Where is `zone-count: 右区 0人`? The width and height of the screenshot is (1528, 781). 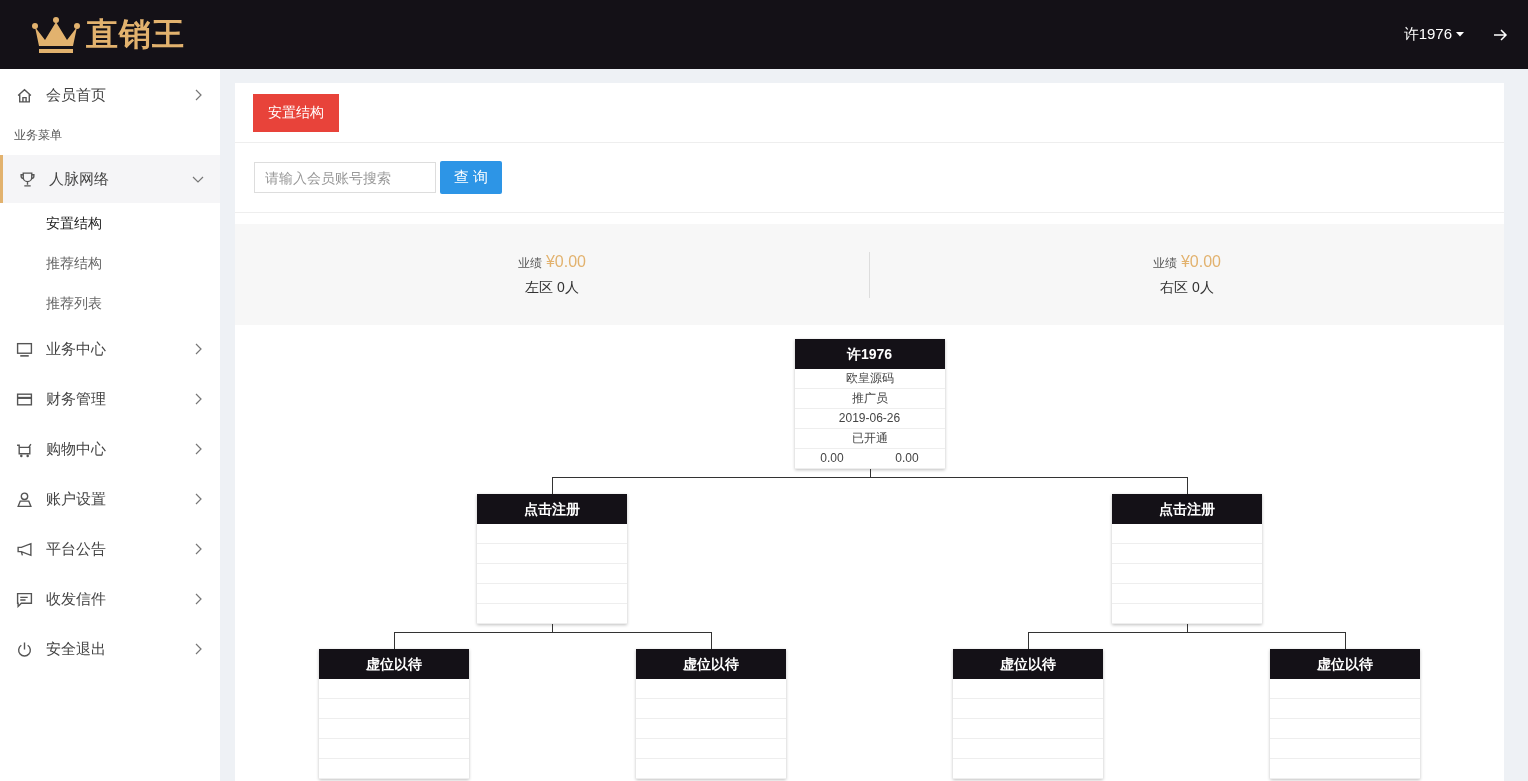
zone-count: 右区 0人 is located at coordinates (1187, 287).